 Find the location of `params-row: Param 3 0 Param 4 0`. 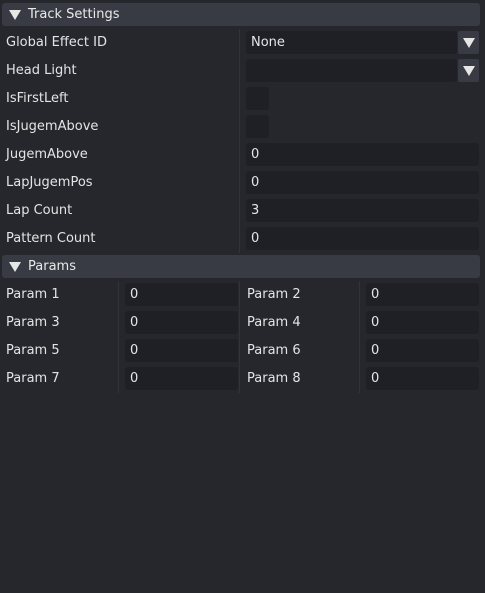

params-row: Param 3 0 Param 4 0 is located at coordinates (242, 323).